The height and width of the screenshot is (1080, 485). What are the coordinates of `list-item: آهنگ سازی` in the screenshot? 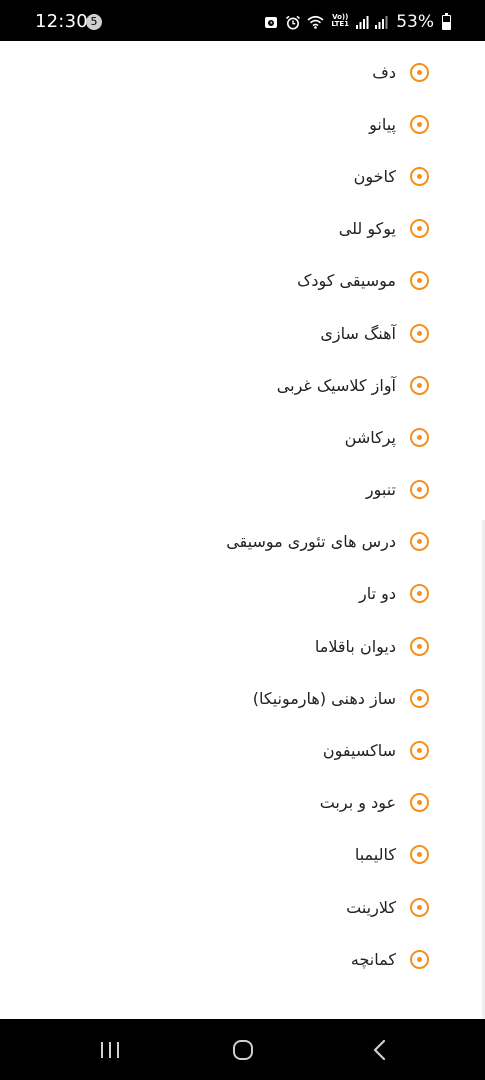 It's located at (242, 333).